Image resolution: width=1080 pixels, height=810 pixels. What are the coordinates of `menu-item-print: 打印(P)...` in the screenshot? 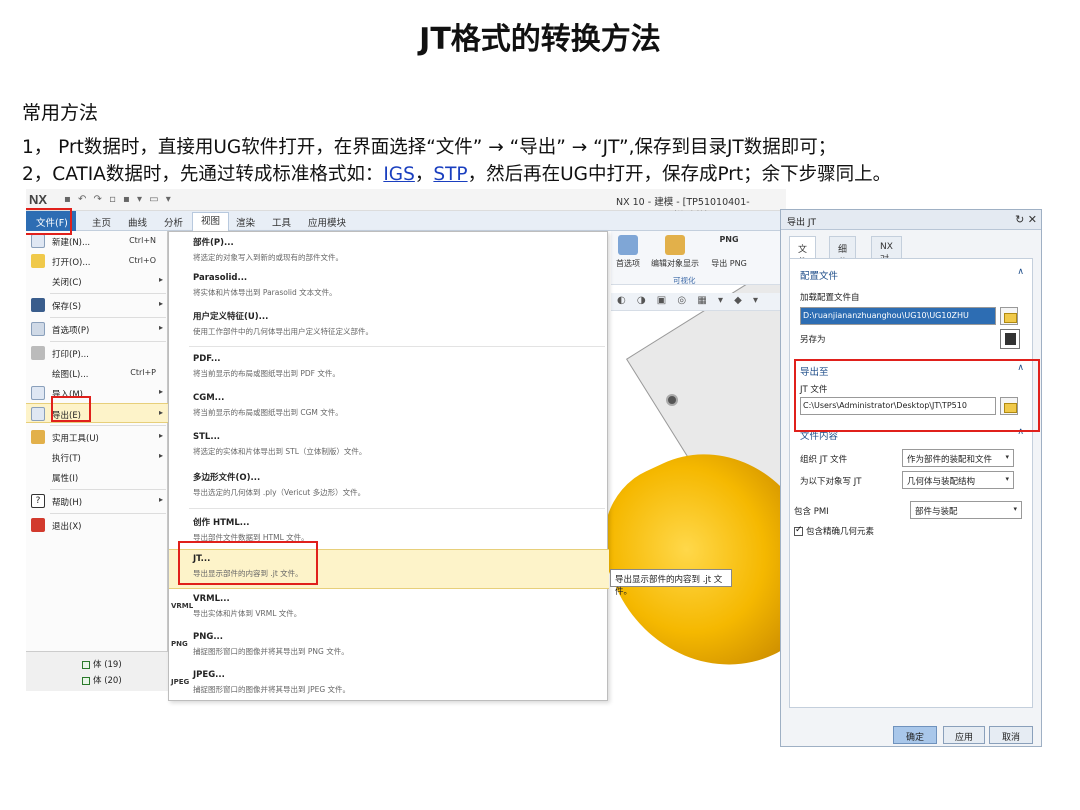 It's located at (97, 353).